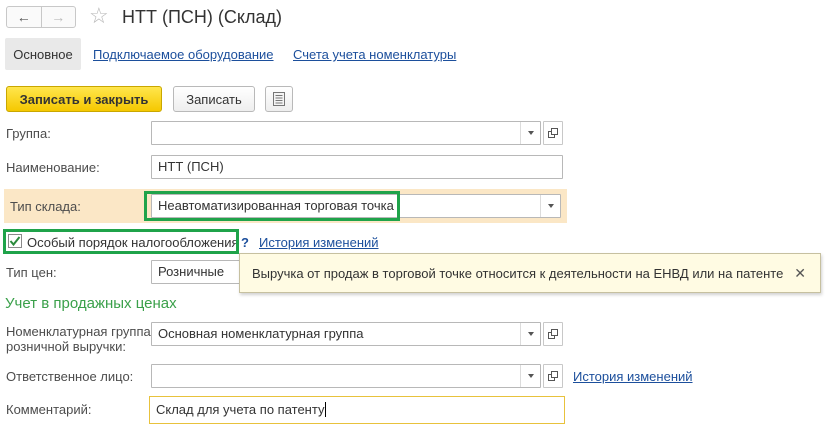  What do you see at coordinates (43, 54) in the screenshot?
I see `tab-main: Основное` at bounding box center [43, 54].